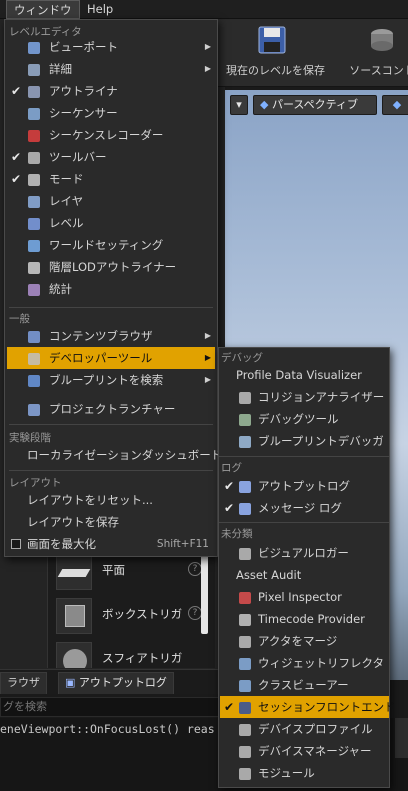 This screenshot has height=791, width=408. Describe the element at coordinates (304, 508) in the screenshot. I see `menu-item: ✔ メッセージ ログ` at that location.